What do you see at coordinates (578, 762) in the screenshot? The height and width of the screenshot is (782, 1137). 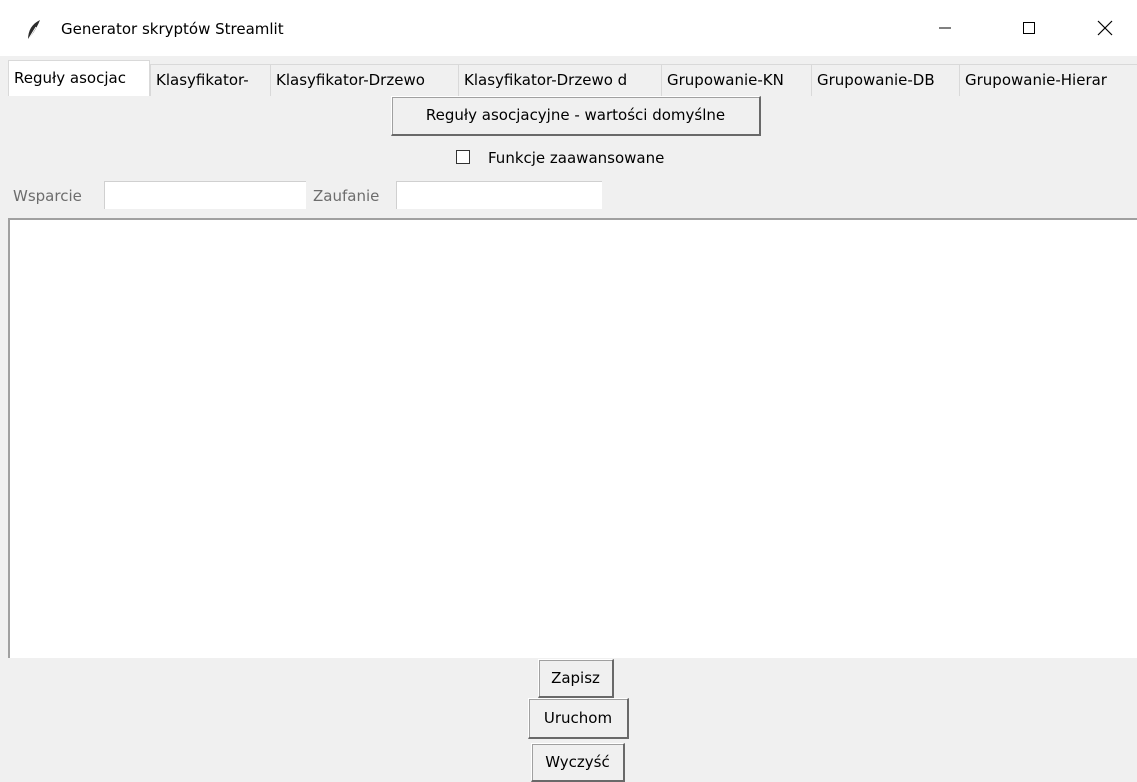 I see `clear-button: Wyczyść` at bounding box center [578, 762].